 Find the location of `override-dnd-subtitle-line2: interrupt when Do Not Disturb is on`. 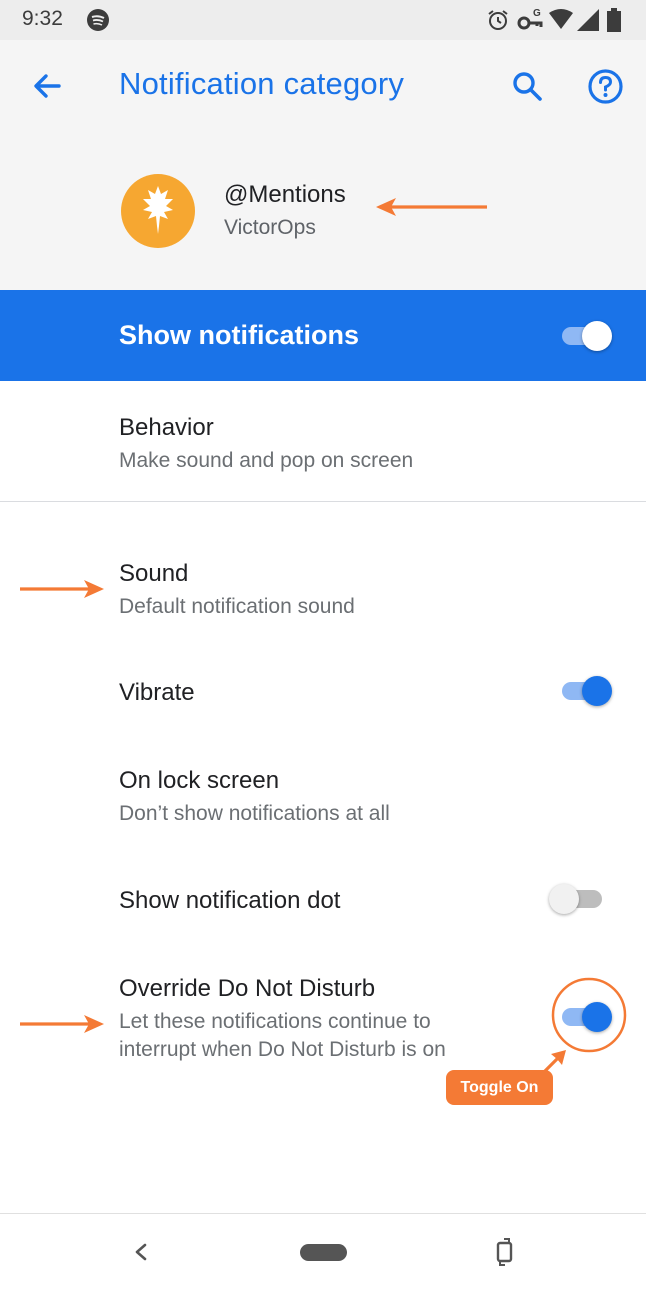

override-dnd-subtitle-line2: interrupt when Do Not Disturb is on is located at coordinates (282, 1049).